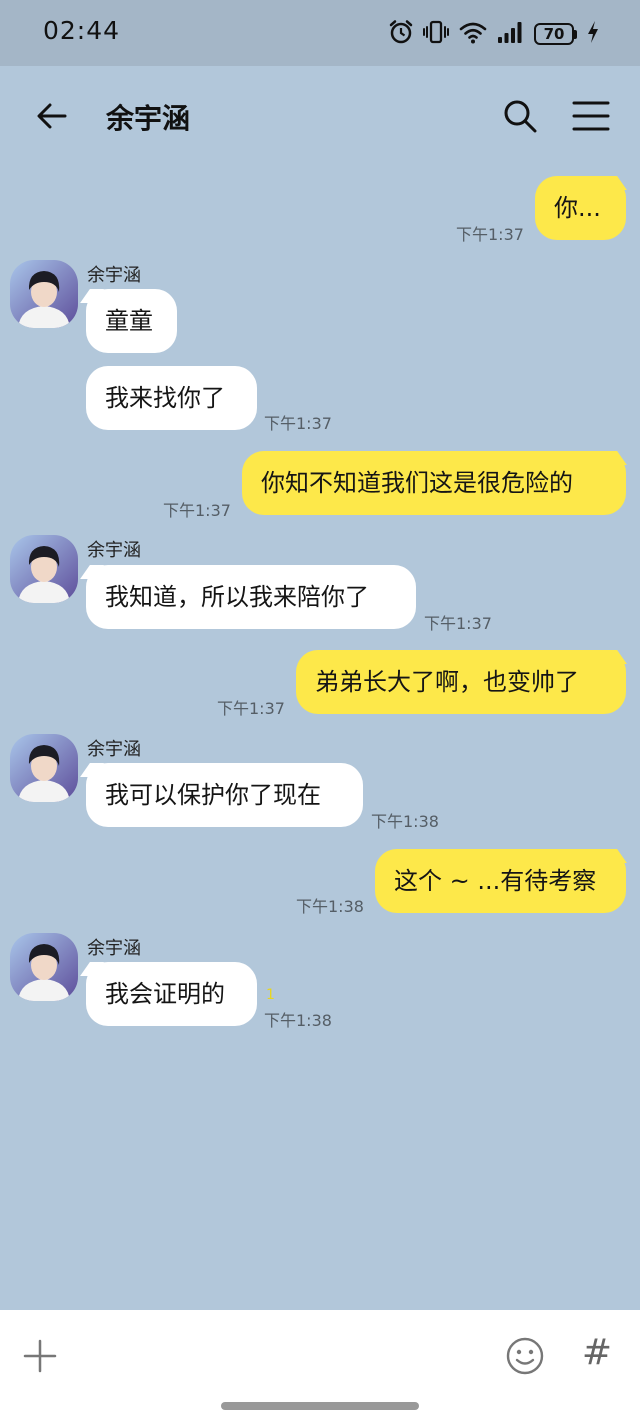 The height and width of the screenshot is (1424, 640). I want to click on emoji-icon, so click(525, 1356).